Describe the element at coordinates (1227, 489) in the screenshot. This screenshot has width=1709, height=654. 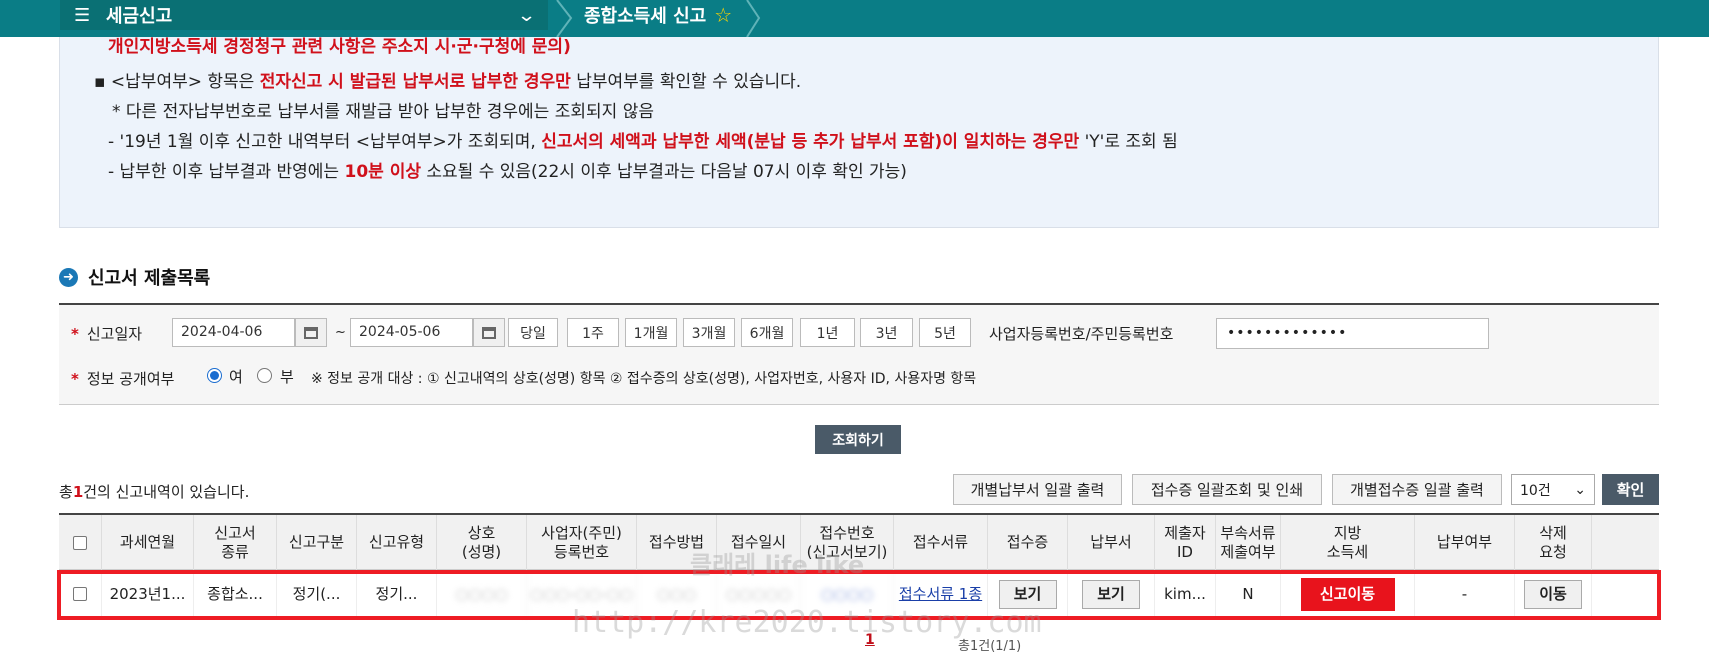
I see `bulk-receipt-print-button: 접수증 일괄조회 및 인쇄` at that location.